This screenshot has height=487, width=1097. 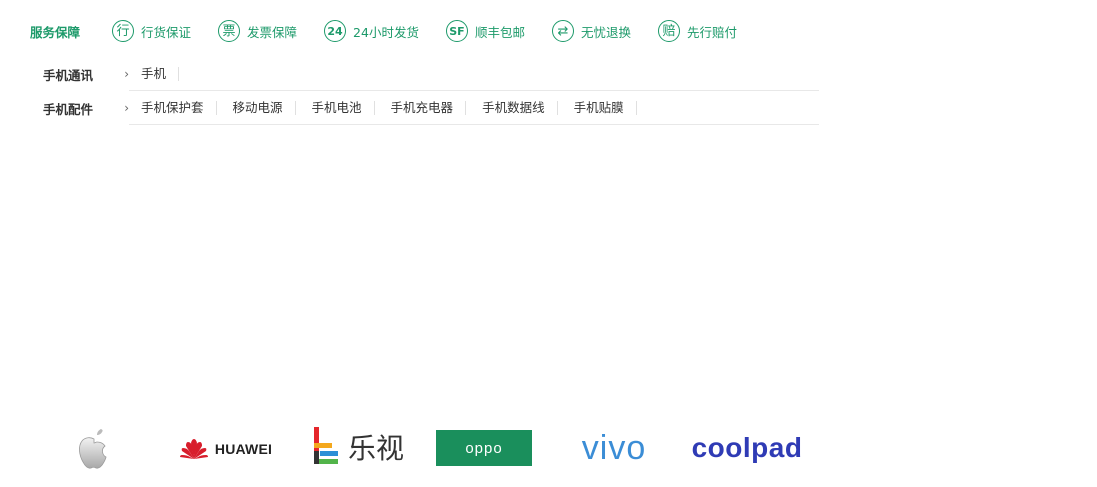 I want to click on compensation-icon: 赔, so click(x=668, y=31).